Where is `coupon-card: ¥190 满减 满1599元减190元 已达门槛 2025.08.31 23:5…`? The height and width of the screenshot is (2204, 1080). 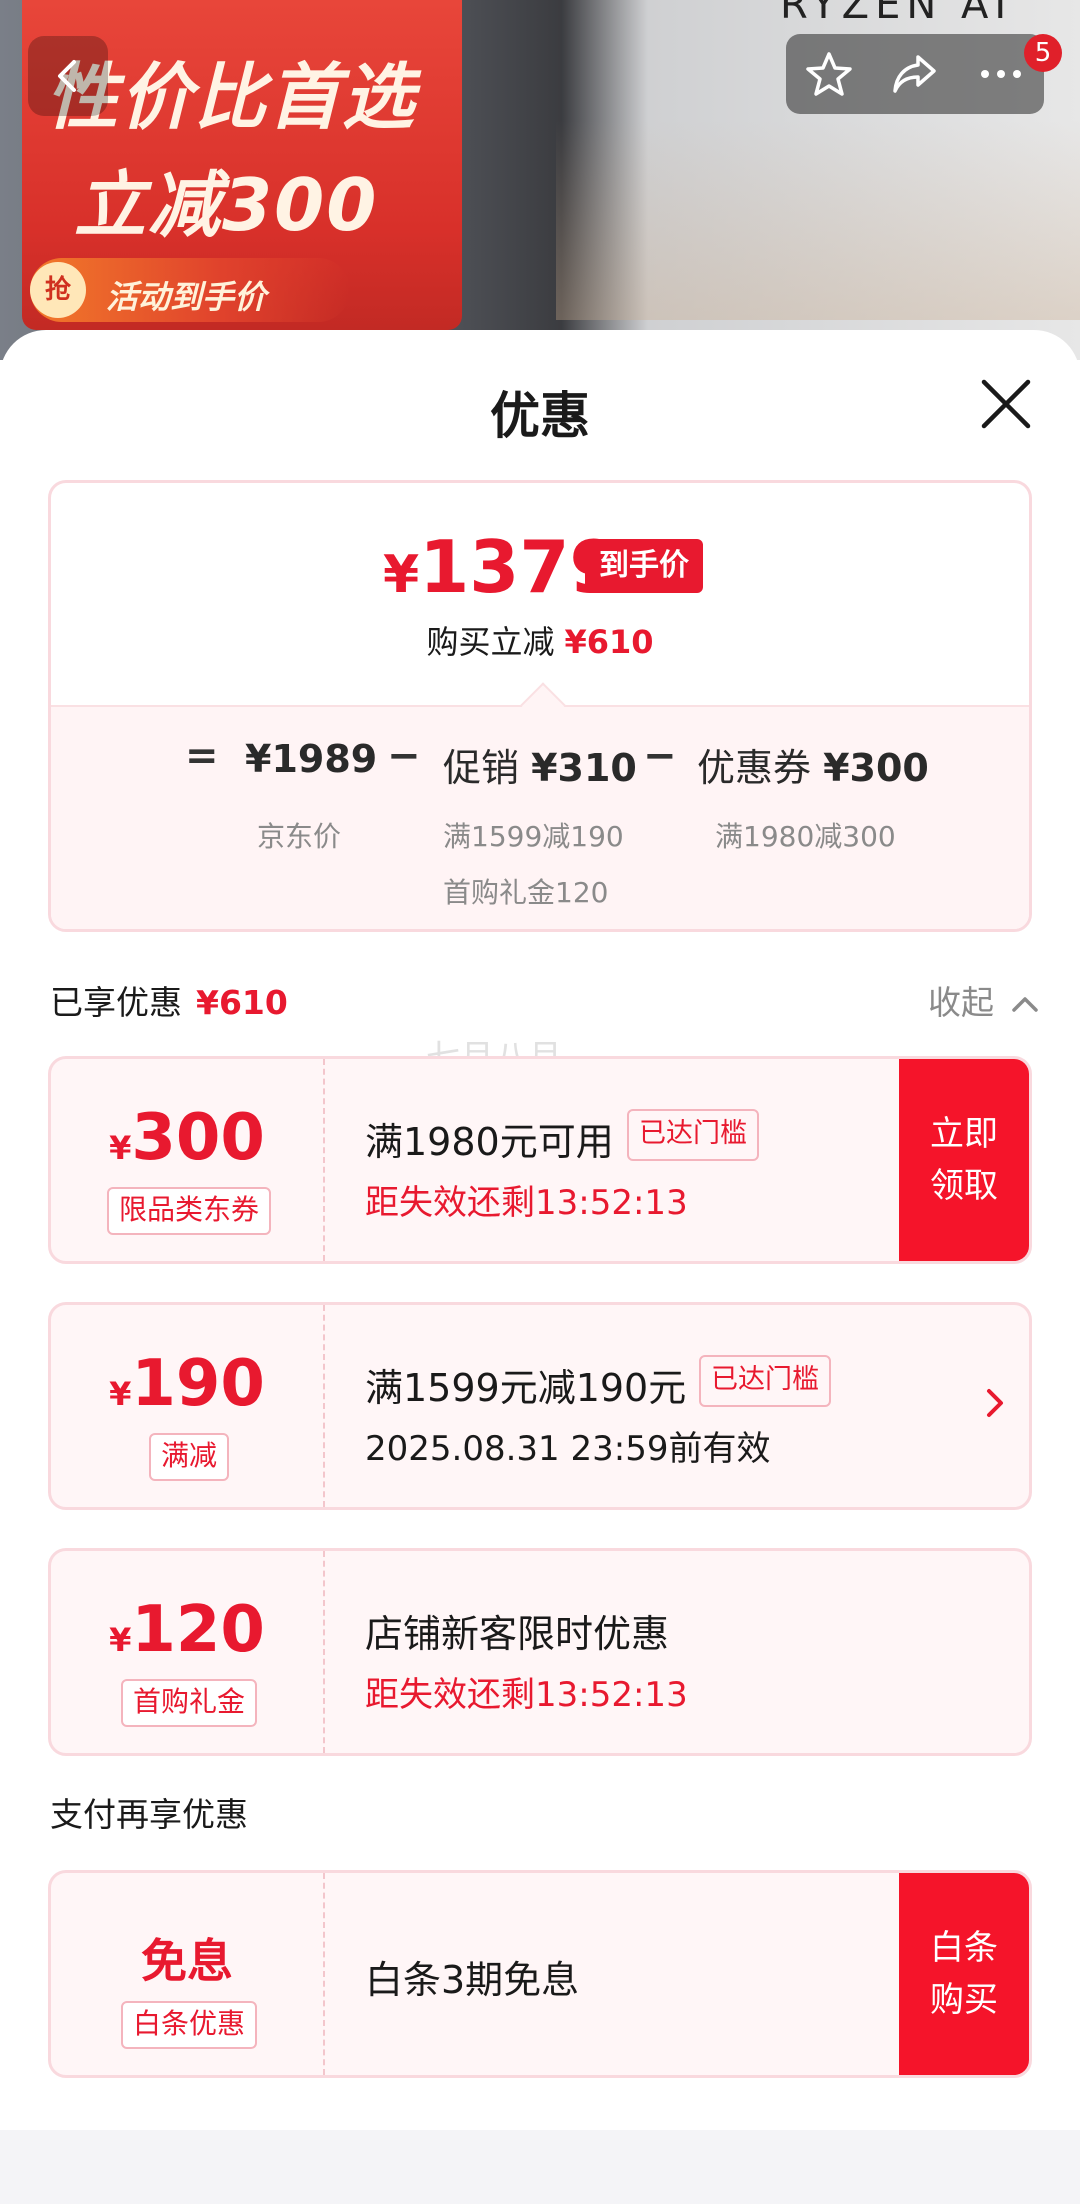
coupon-card: ¥190 满减 满1599元减190元 已达门槛 2025.08.31 23:5… is located at coordinates (540, 1406).